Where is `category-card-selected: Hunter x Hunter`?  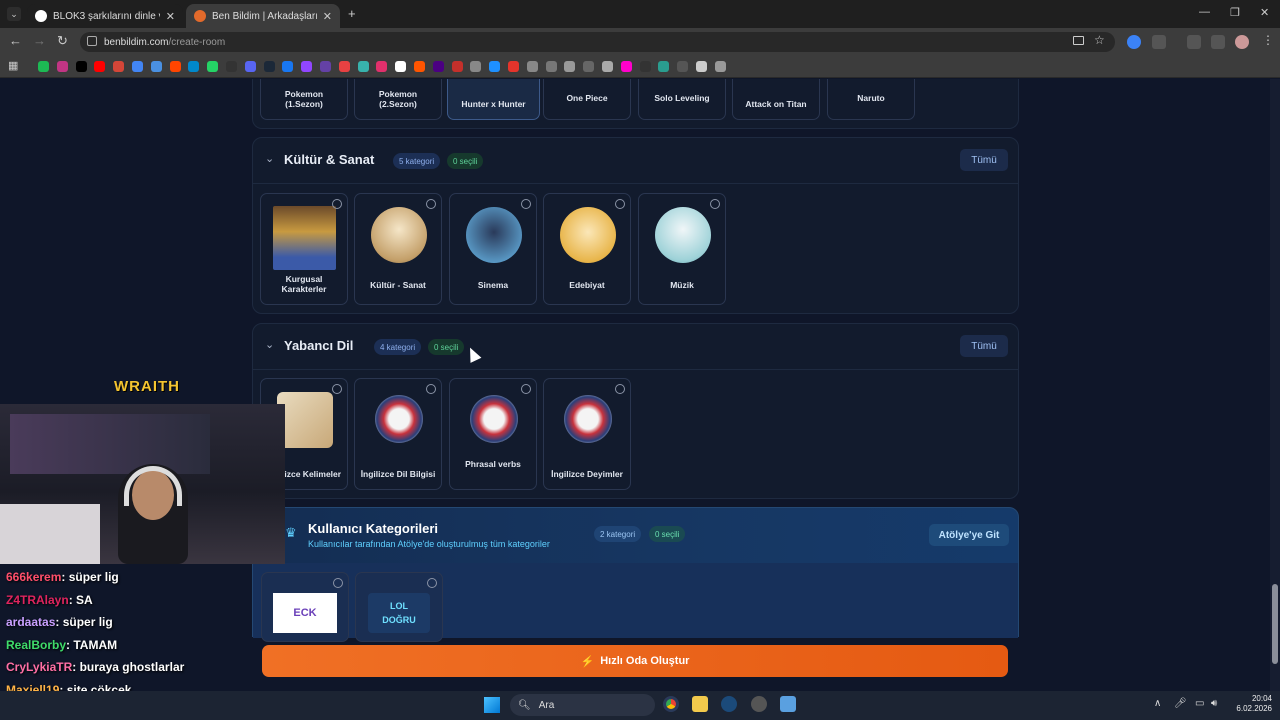 category-card-selected: Hunter x Hunter is located at coordinates (493, 99).